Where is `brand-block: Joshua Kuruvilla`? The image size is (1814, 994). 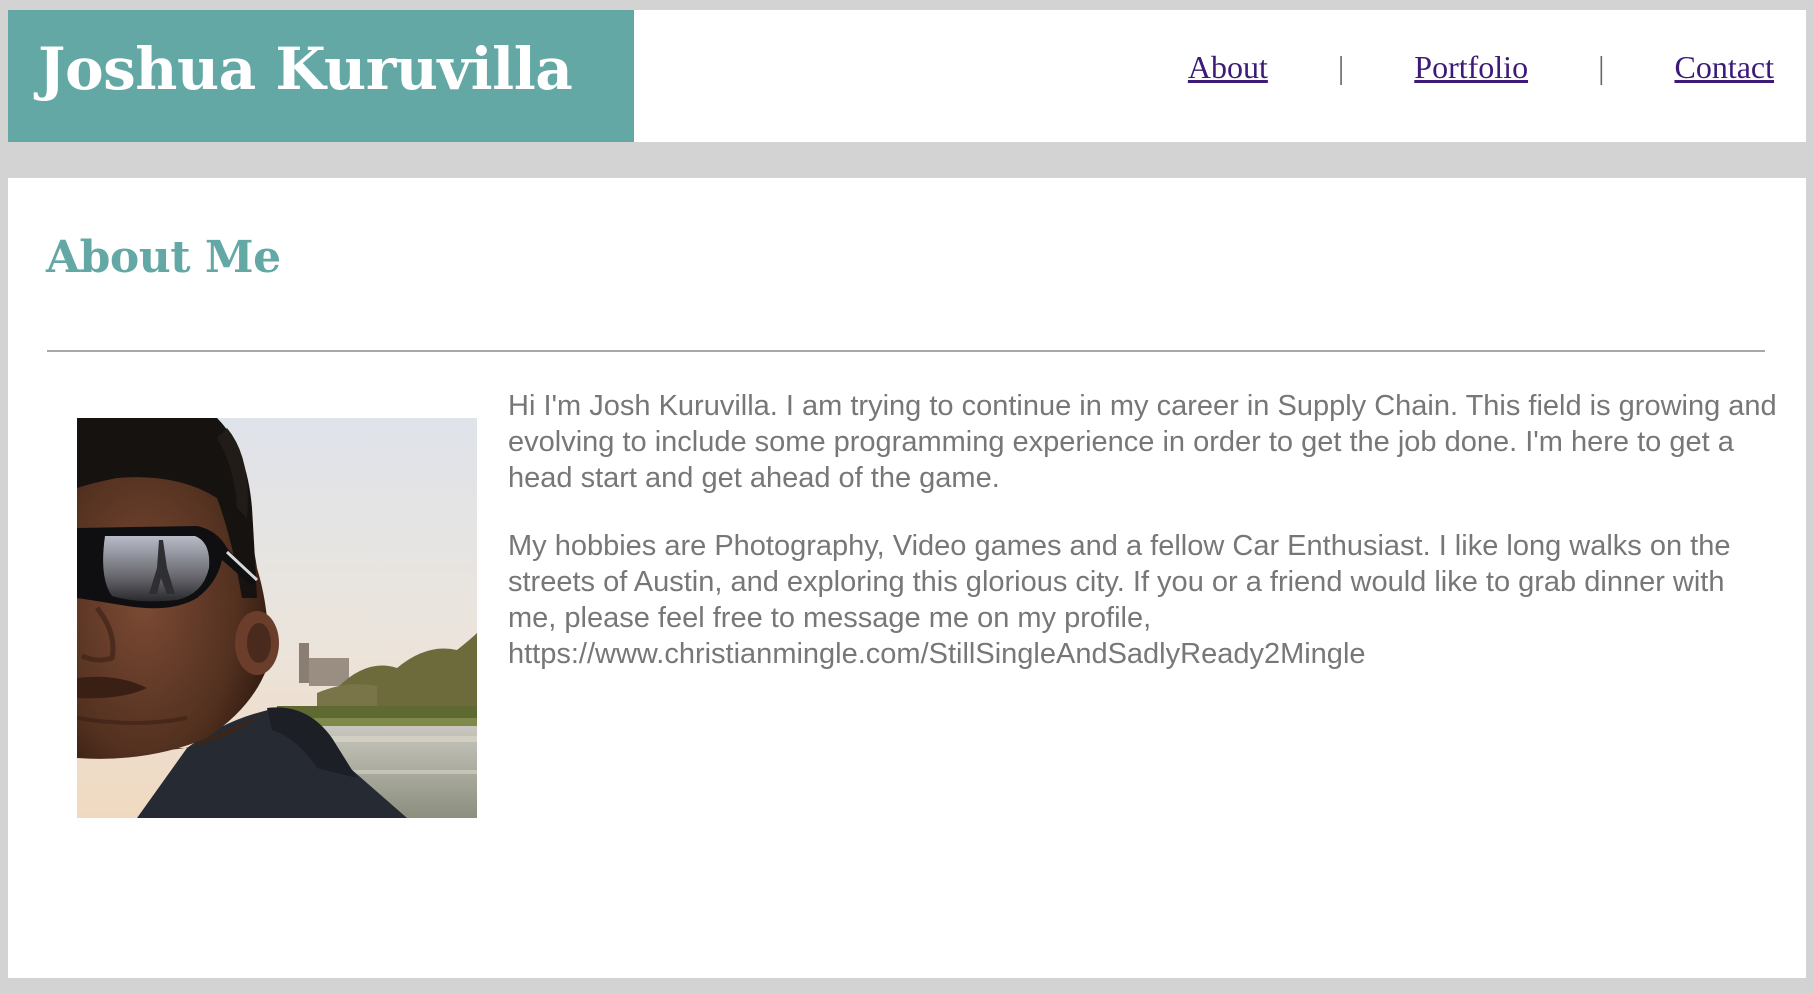 brand-block: Joshua Kuruvilla is located at coordinates (321, 76).